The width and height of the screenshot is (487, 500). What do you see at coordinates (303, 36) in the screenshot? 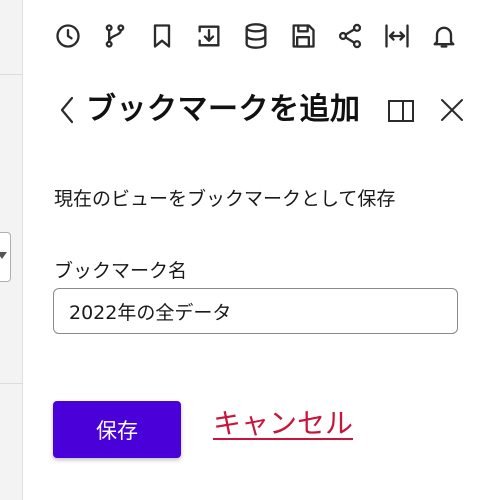
I see `save-icon` at bounding box center [303, 36].